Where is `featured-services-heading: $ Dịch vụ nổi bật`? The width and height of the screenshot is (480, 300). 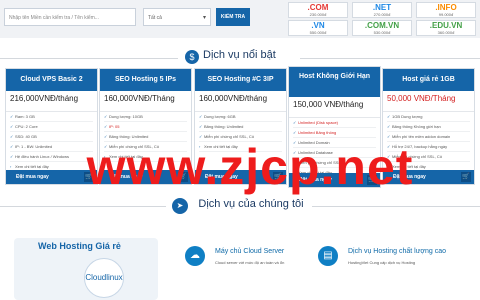
featured-services-heading: $ Dịch vụ nổi bật is located at coordinates (240, 57).